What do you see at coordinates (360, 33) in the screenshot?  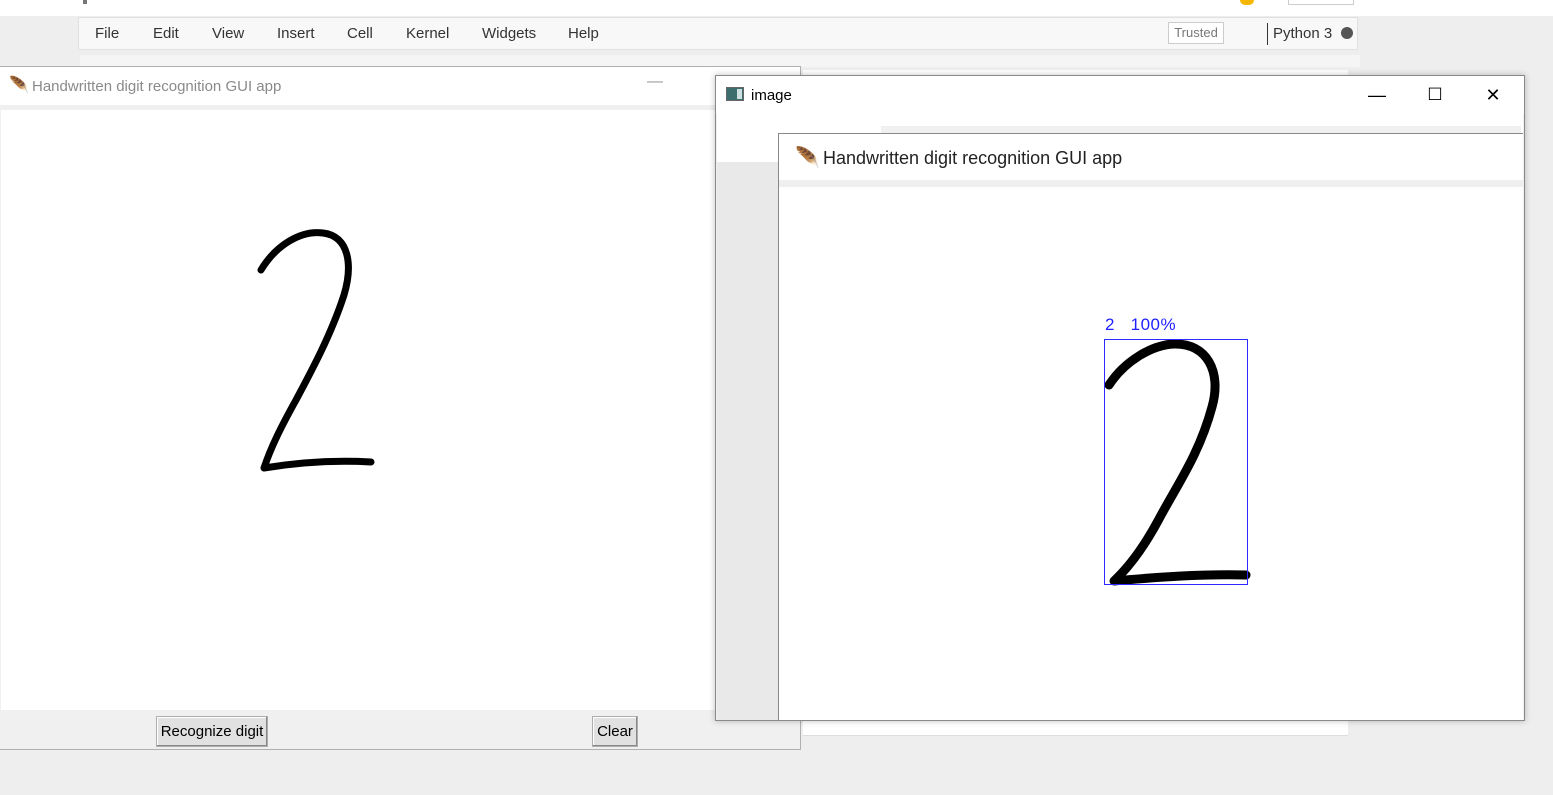 I see `menu-cell: Cell` at bounding box center [360, 33].